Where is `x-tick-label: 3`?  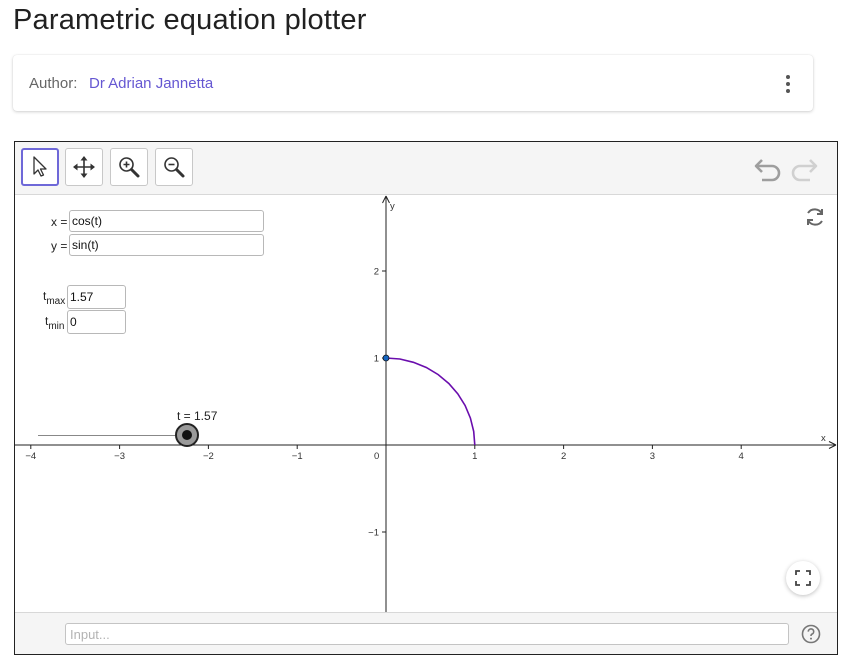
x-tick-label: 3 is located at coordinates (652, 456).